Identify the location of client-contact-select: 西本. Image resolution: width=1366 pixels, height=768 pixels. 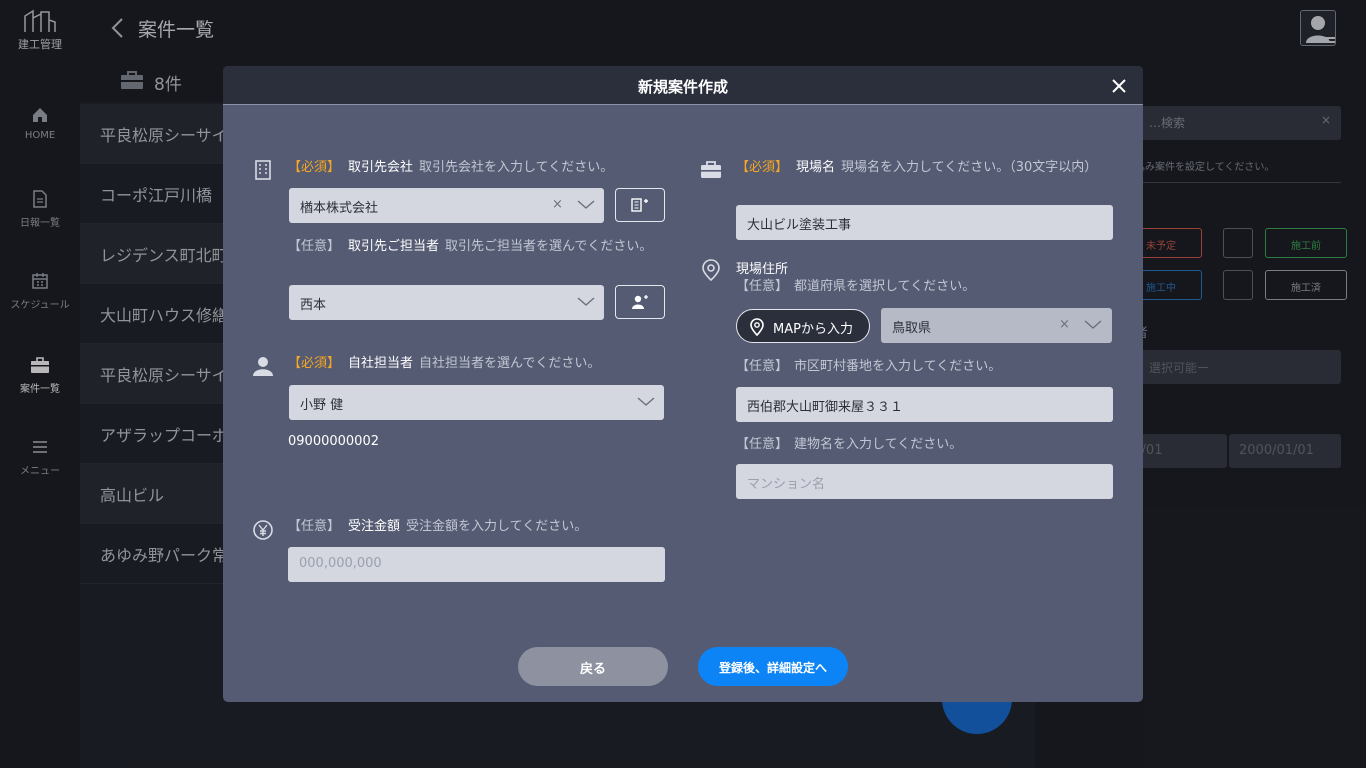
(446, 302).